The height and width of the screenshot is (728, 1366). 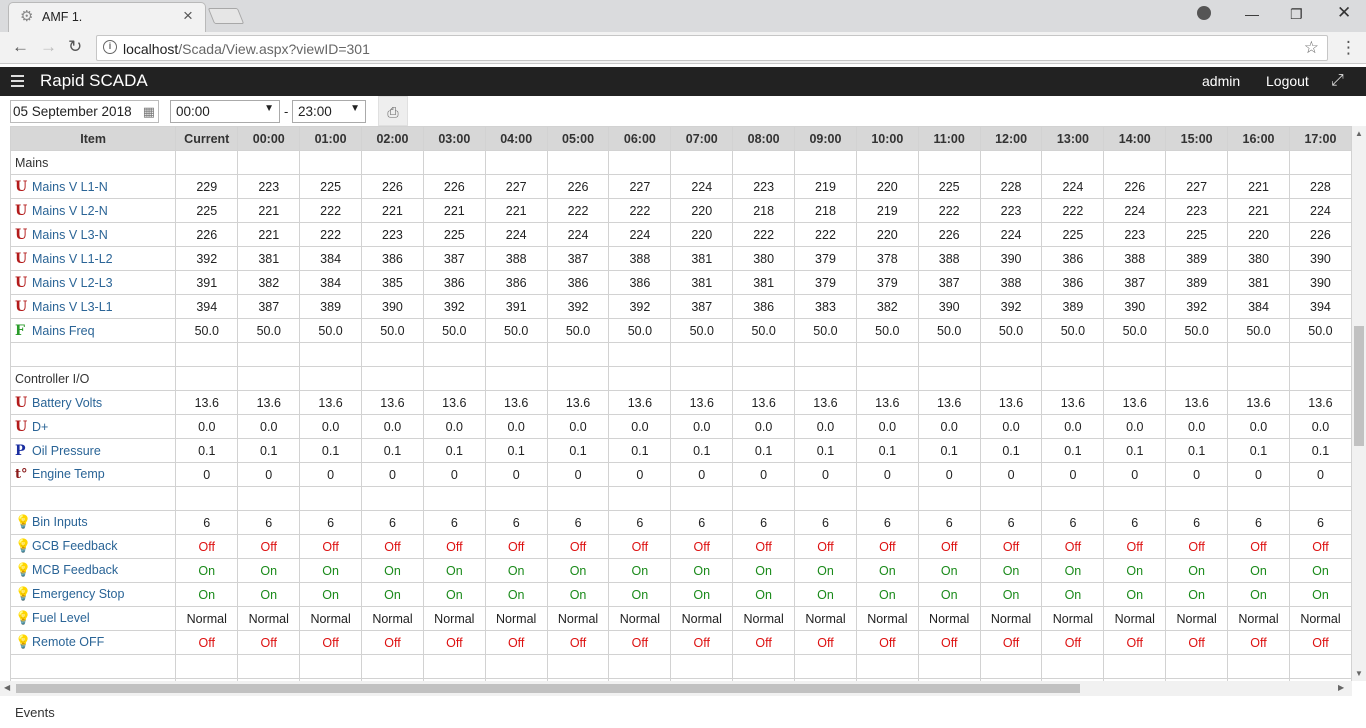 I want to click on item-link: Emergency Stop, so click(x=78, y=594).